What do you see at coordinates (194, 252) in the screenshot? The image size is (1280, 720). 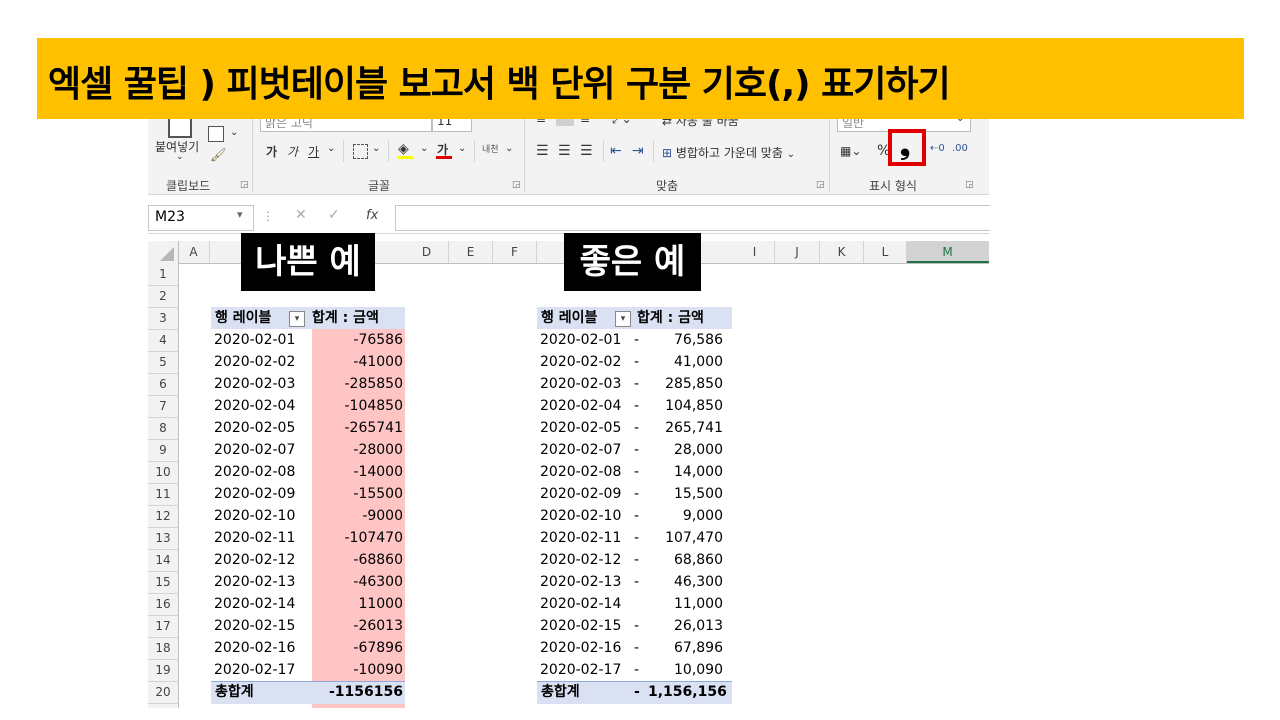 I see `column-header-a: A` at bounding box center [194, 252].